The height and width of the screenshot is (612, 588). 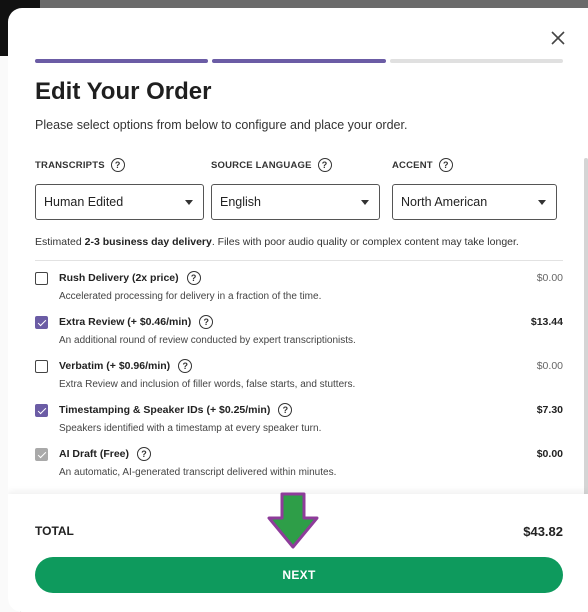 I want to click on annotation-down-arrow-icon, so click(x=293, y=520).